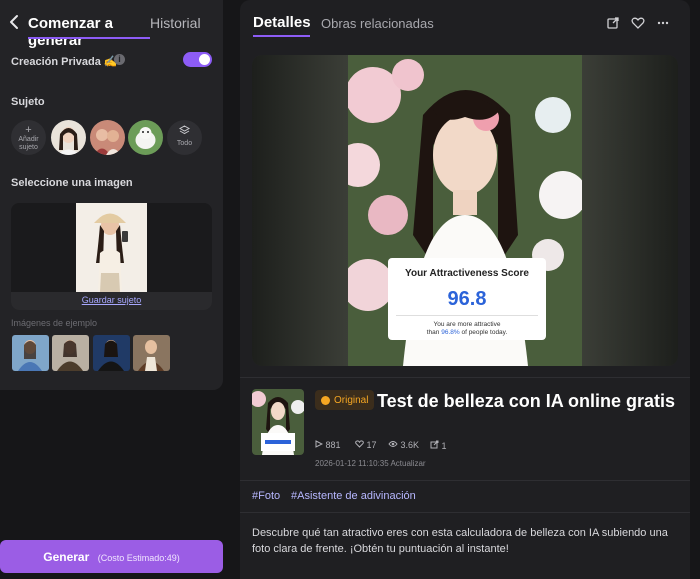  What do you see at coordinates (484, 332) in the screenshot?
I see `score-sub-suffix: of people today.` at bounding box center [484, 332].